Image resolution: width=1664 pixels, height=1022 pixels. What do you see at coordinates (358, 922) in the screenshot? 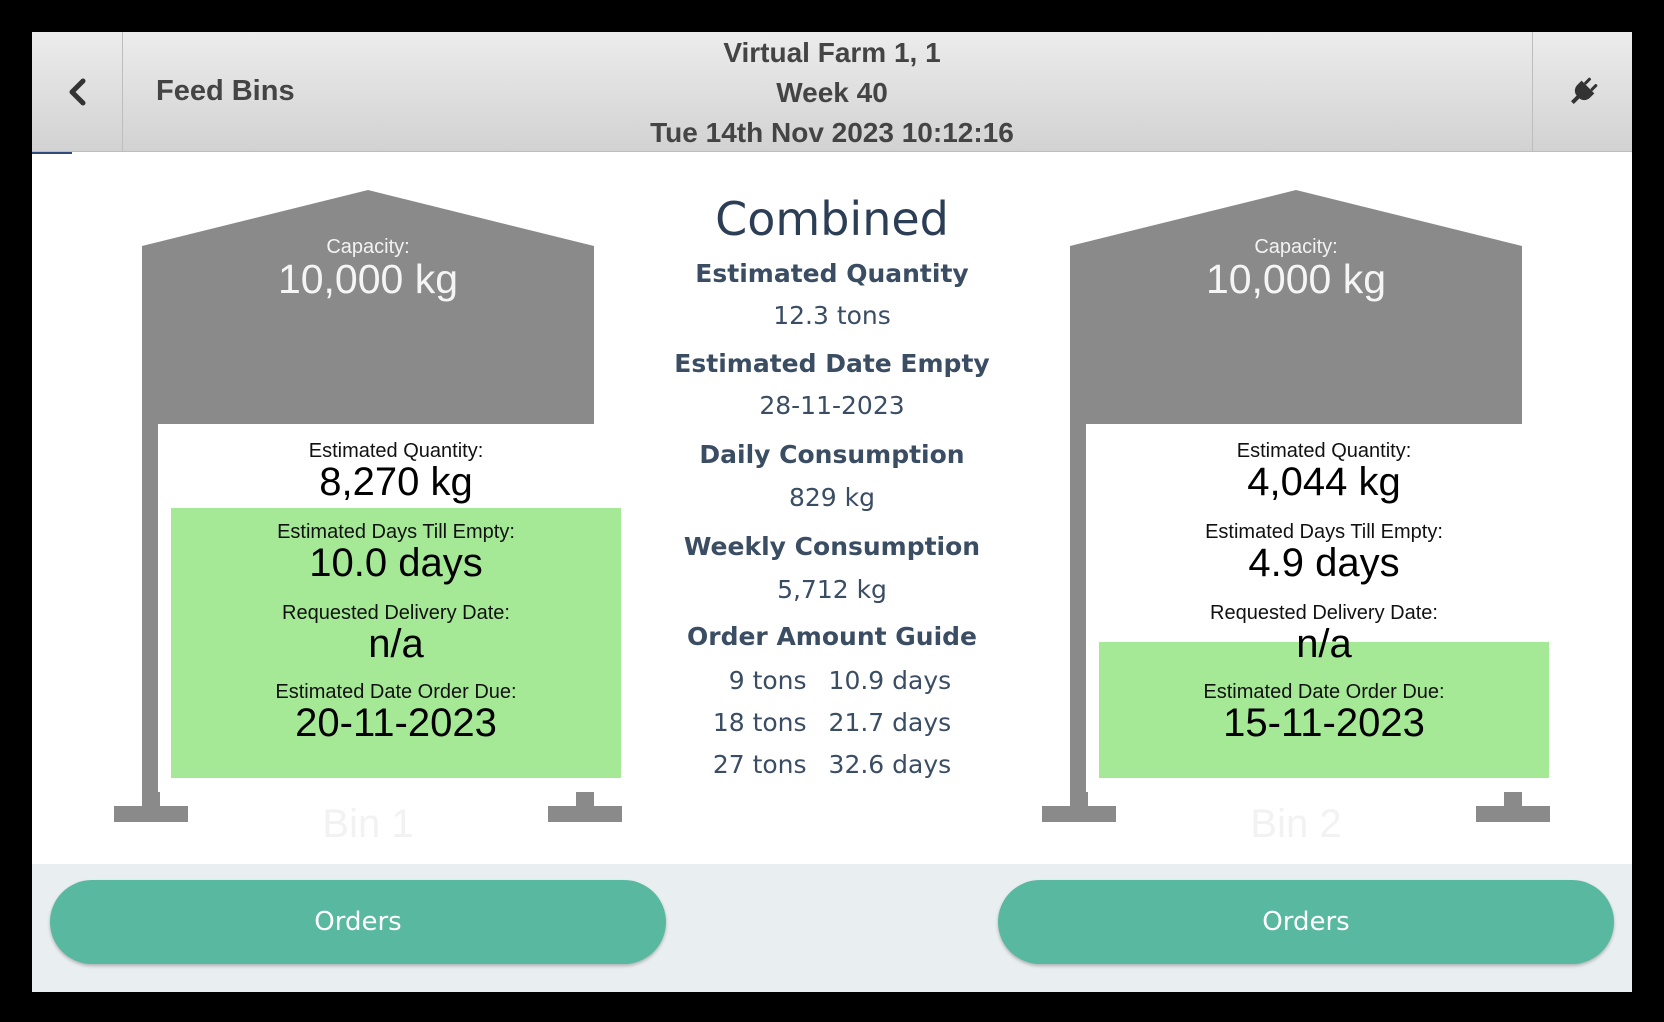
I see `bin-1-orders-button: Orders` at bounding box center [358, 922].